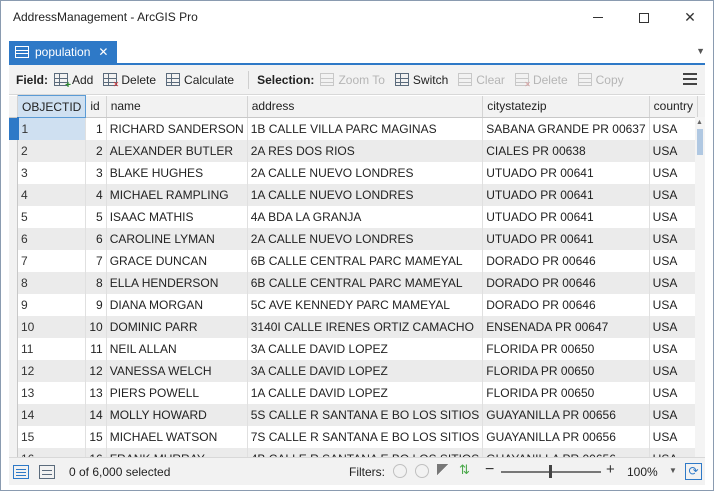  I want to click on cell-address: 7S CALLE R SANTANA E BO LOS SITIOS, so click(365, 436).